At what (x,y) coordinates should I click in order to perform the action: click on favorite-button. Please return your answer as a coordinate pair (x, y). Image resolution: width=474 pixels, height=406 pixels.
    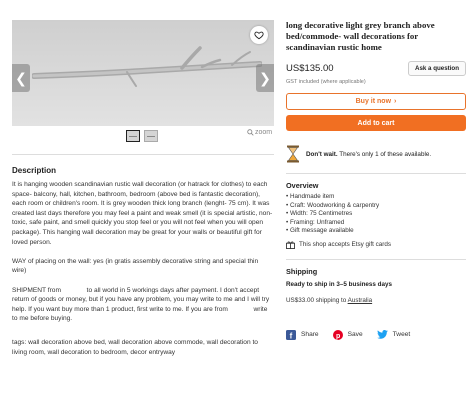
    Looking at the image, I should click on (259, 35).